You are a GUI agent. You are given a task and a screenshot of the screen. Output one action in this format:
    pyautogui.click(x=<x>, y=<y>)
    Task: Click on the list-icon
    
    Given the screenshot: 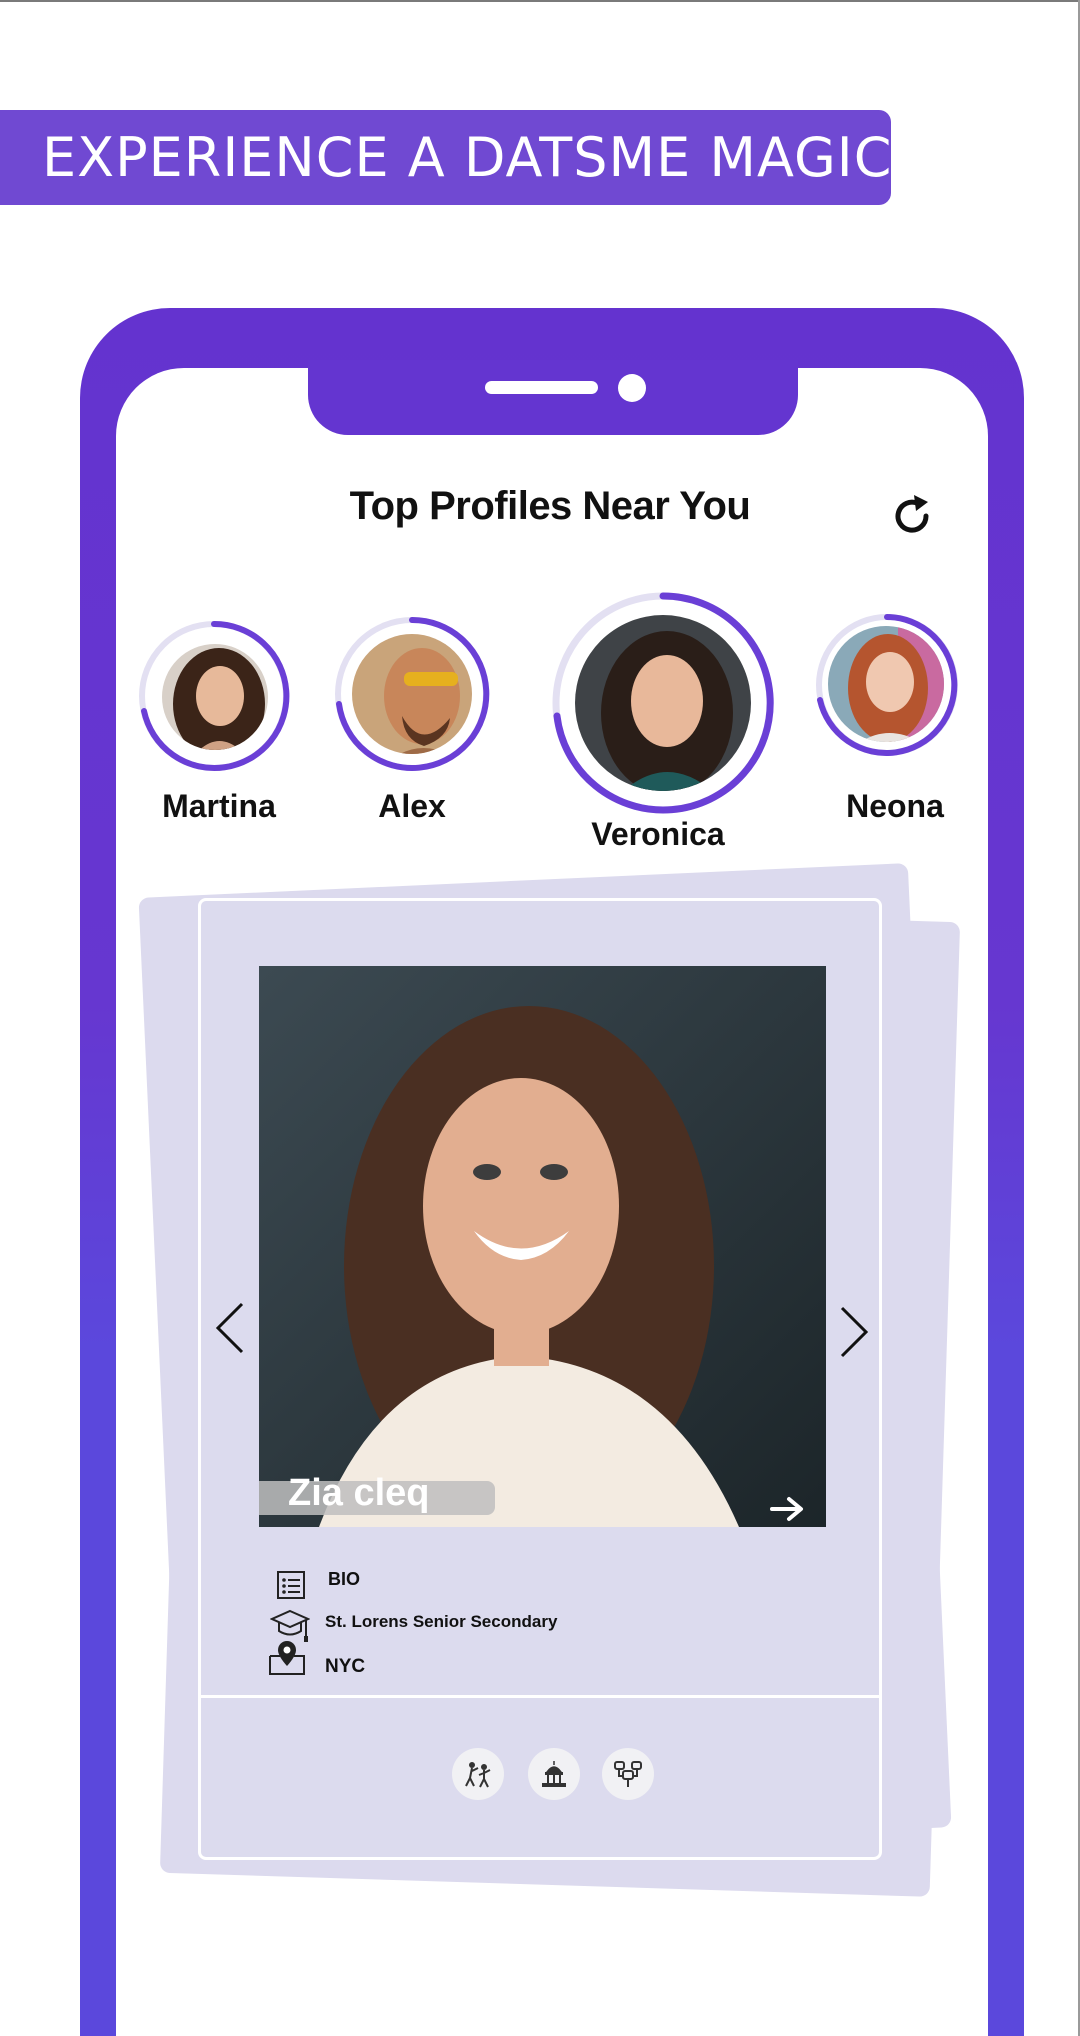 What is the action you would take?
    pyautogui.click(x=291, y=1585)
    